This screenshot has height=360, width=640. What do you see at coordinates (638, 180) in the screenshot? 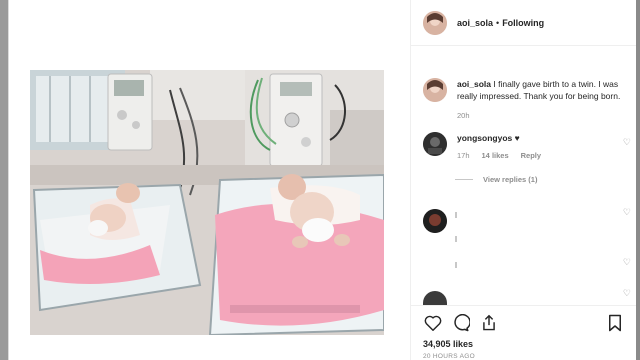
I see `right-backdrop` at bounding box center [638, 180].